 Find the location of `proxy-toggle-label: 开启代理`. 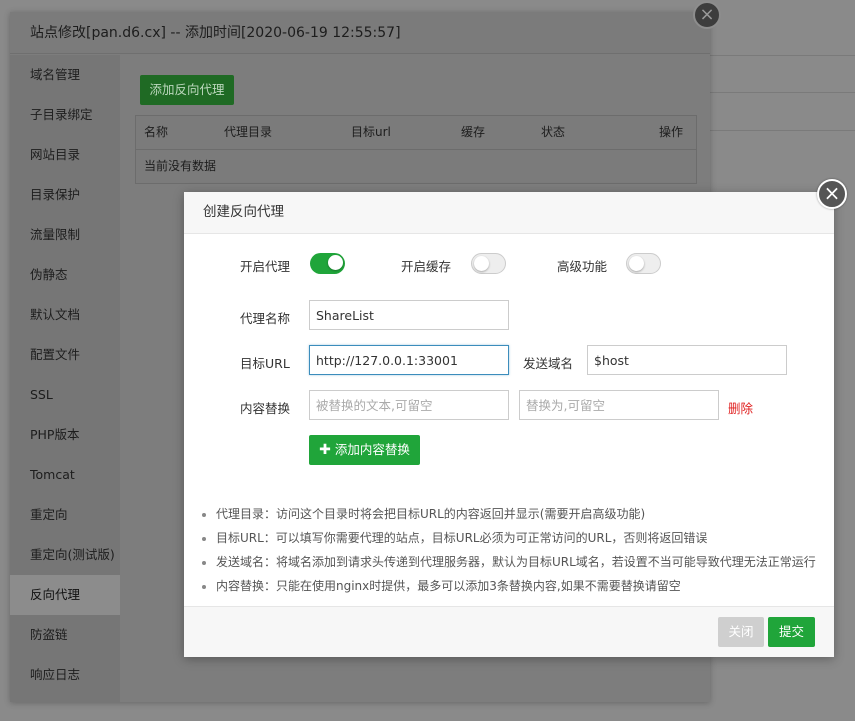

proxy-toggle-label: 开启代理 is located at coordinates (265, 266).